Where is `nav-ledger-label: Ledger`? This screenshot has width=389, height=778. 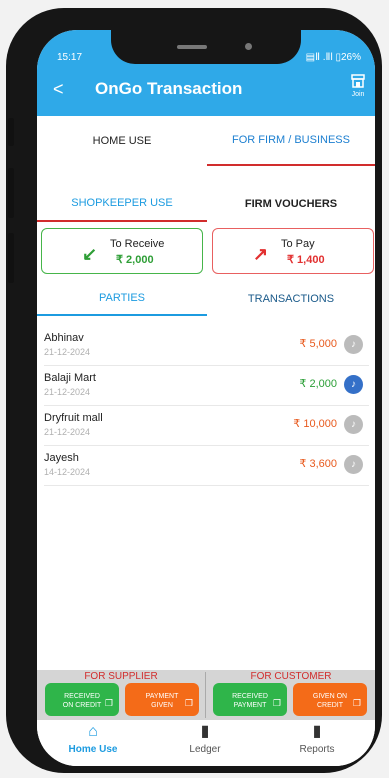 nav-ledger-label: Ledger is located at coordinates (205, 749).